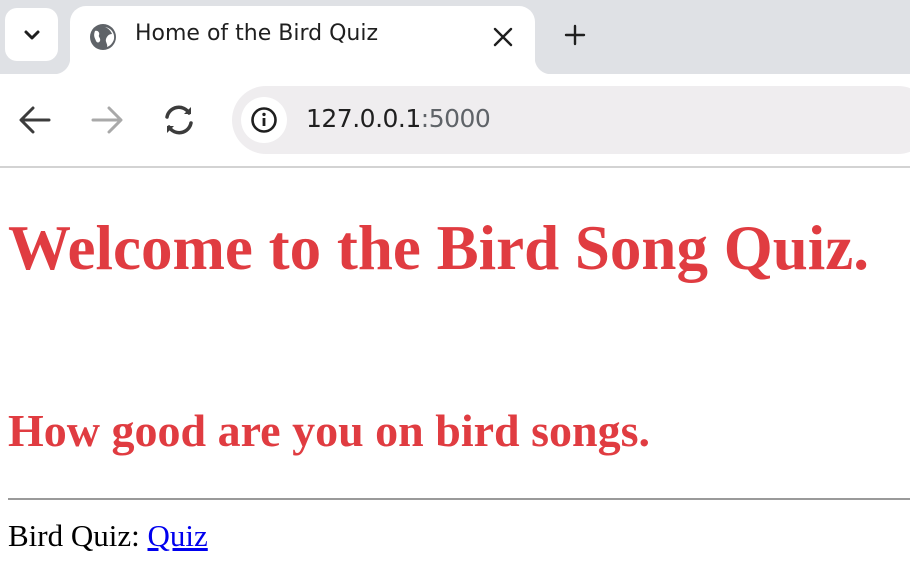  I want to click on globe-icon, so click(103, 37).